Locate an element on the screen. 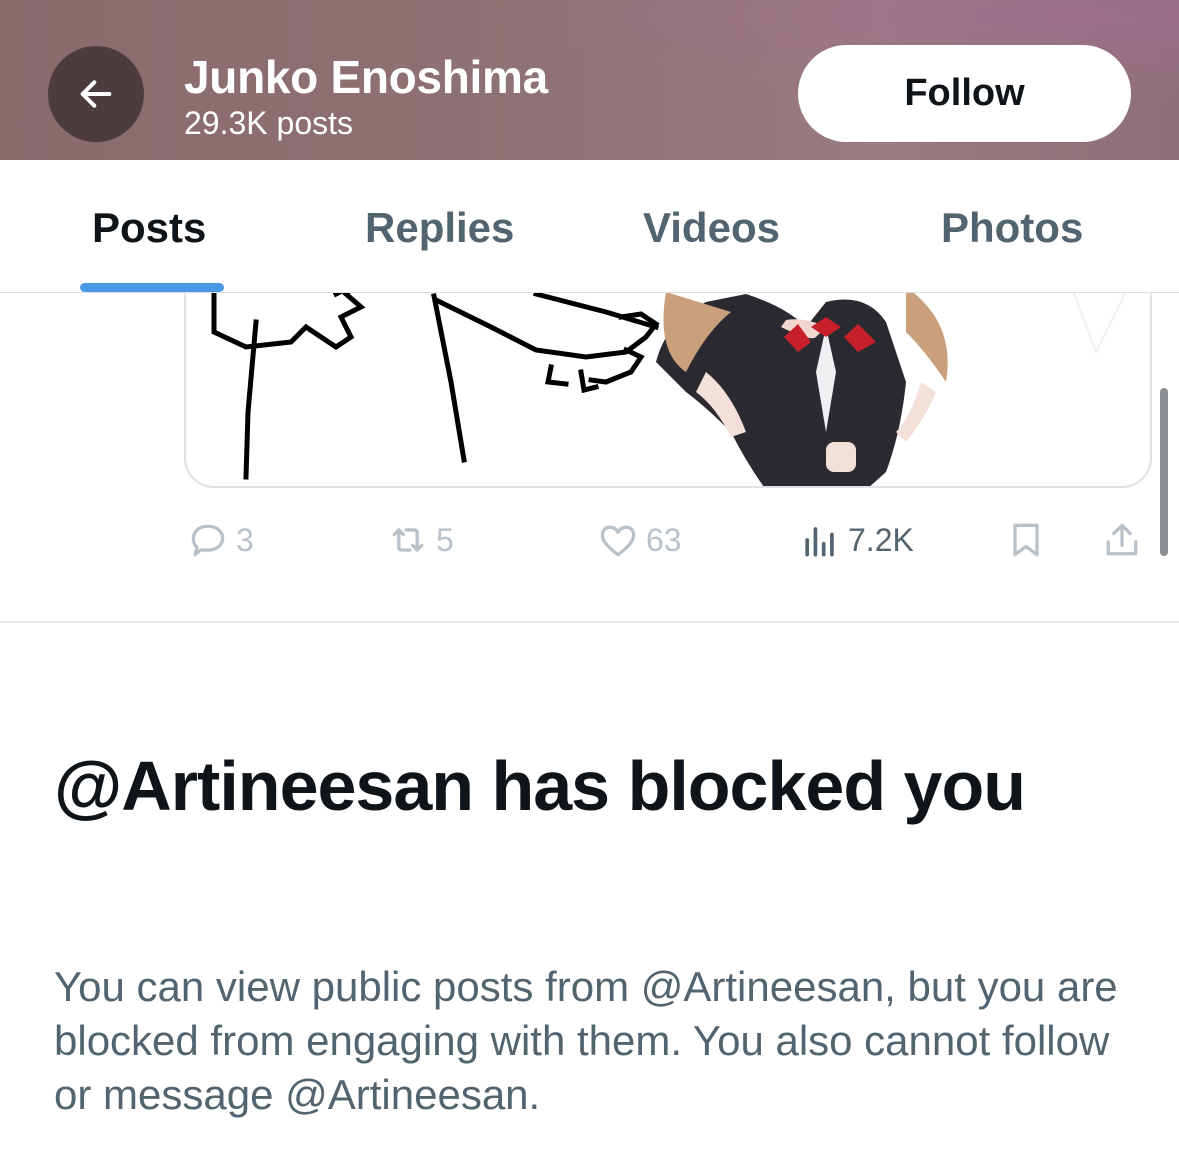 This screenshot has height=1158, width=1179. reply-button: 3 is located at coordinates (220, 540).